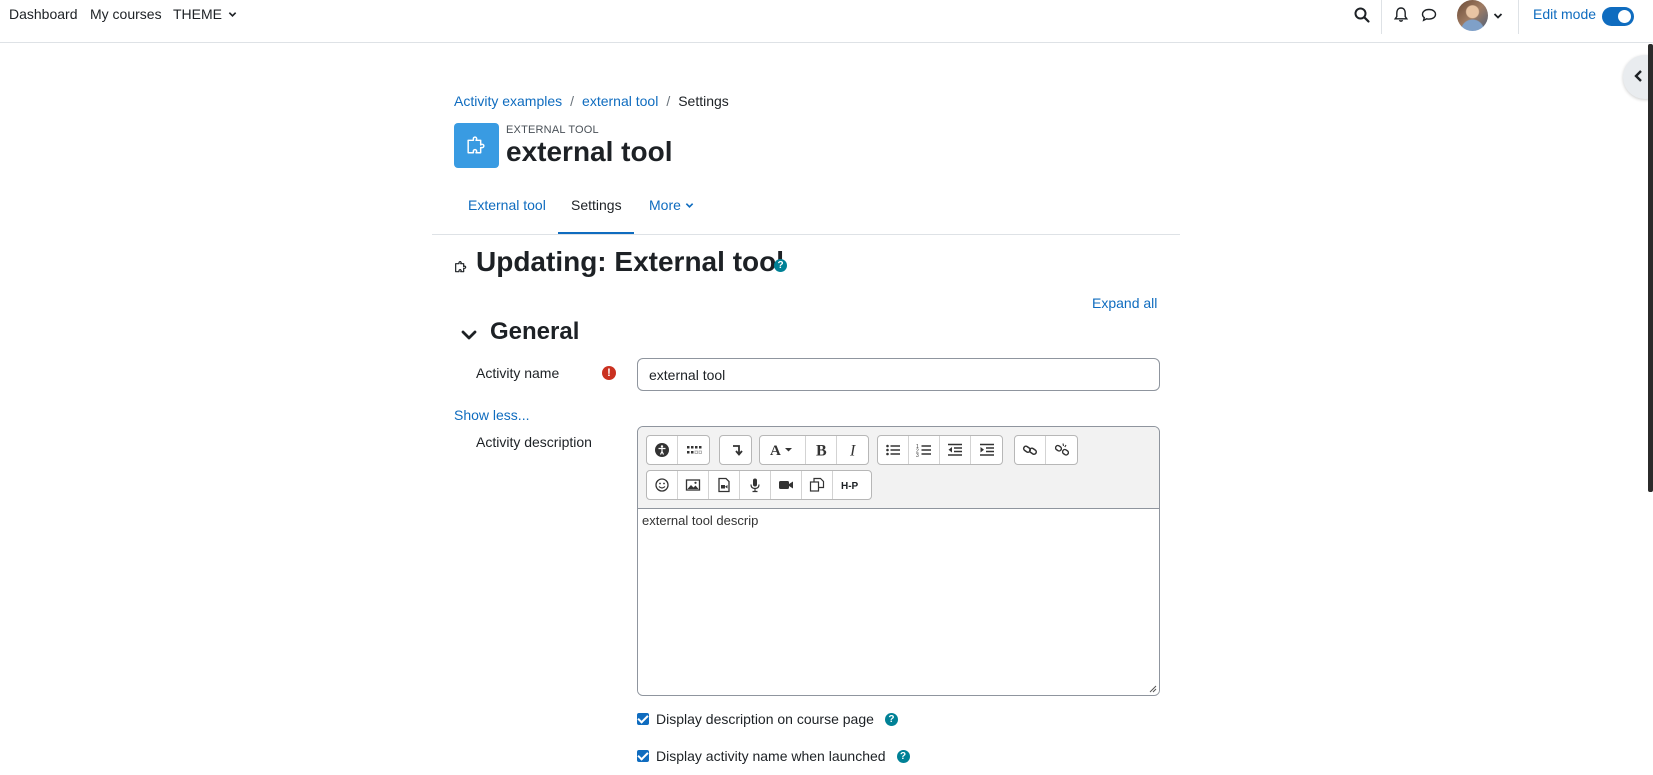 The width and height of the screenshot is (1653, 775). What do you see at coordinates (609, 373) in the screenshot?
I see `required-icon: !` at bounding box center [609, 373].